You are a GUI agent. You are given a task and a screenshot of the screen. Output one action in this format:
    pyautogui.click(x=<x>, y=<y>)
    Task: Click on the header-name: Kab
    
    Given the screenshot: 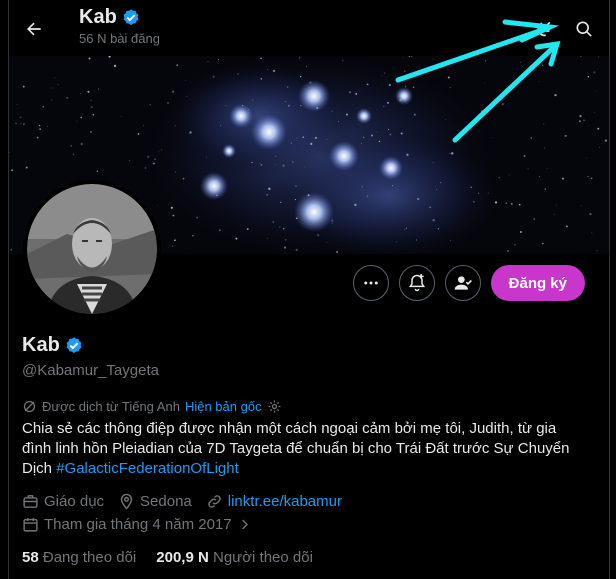 What is the action you would take?
    pyautogui.click(x=98, y=17)
    